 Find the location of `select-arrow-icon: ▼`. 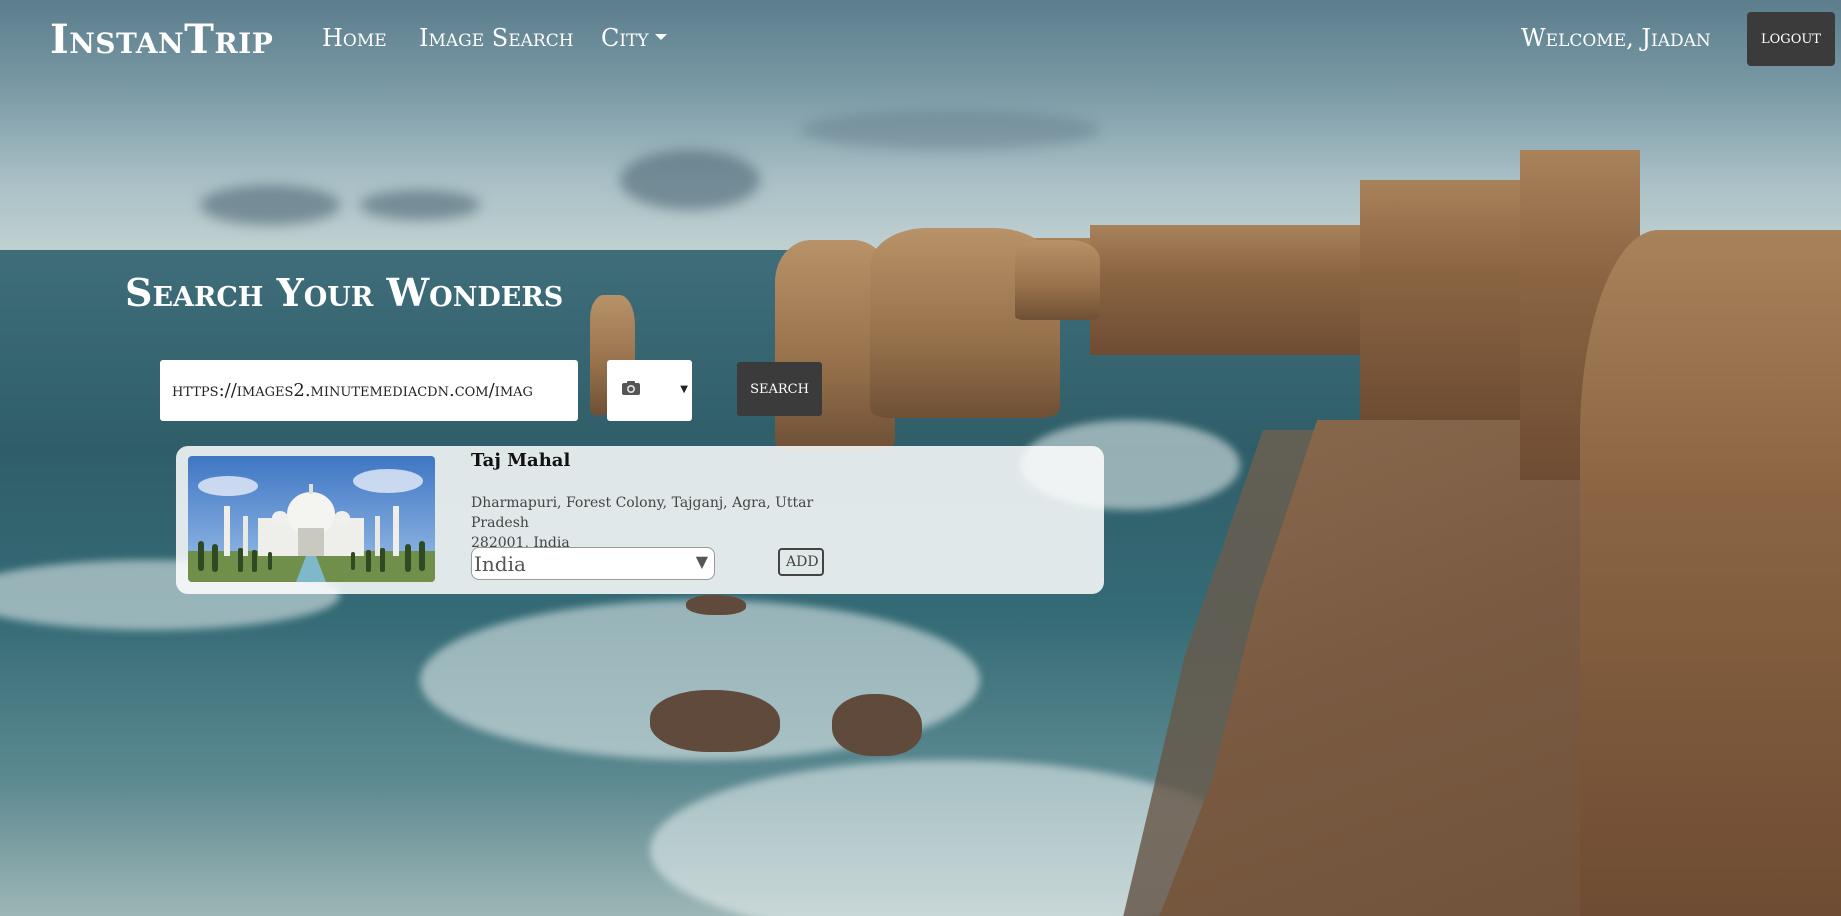

select-arrow-icon: ▼ is located at coordinates (684, 389).